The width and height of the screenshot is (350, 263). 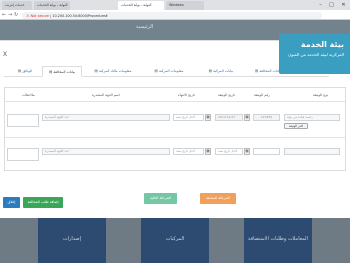 What do you see at coordinates (11, 202) in the screenshot?
I see `close-button: إغلاق` at bounding box center [11, 202].